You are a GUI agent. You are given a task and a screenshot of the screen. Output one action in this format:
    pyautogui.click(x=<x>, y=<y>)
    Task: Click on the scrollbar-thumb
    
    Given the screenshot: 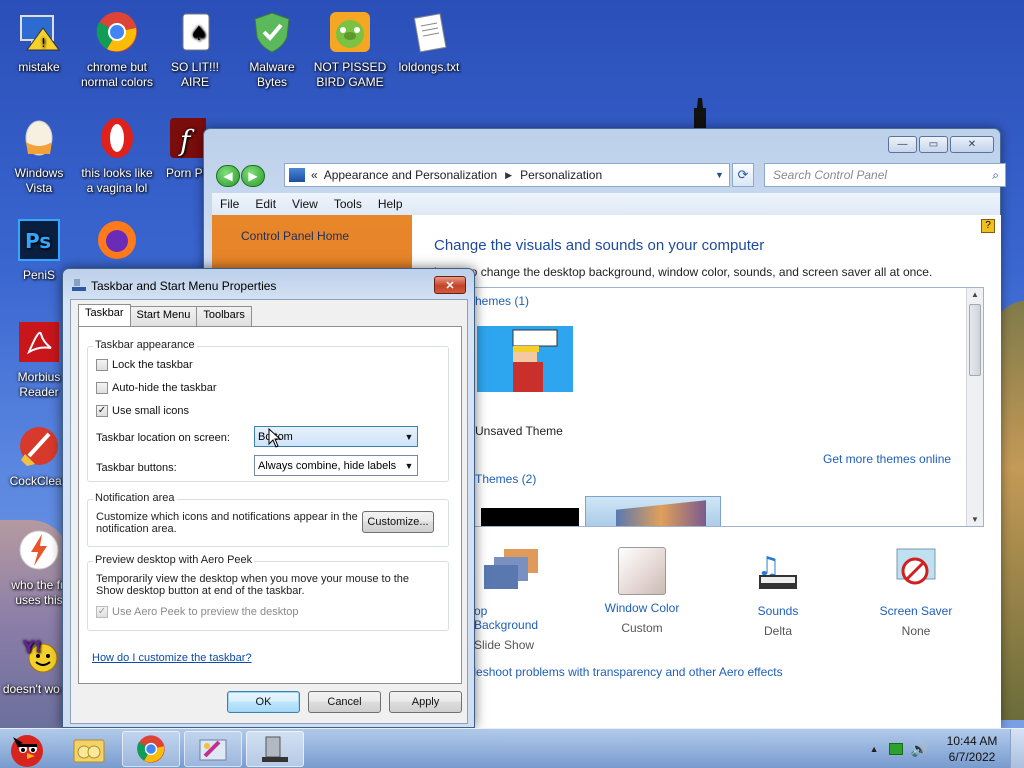 What is the action you would take?
    pyautogui.click(x=975, y=340)
    